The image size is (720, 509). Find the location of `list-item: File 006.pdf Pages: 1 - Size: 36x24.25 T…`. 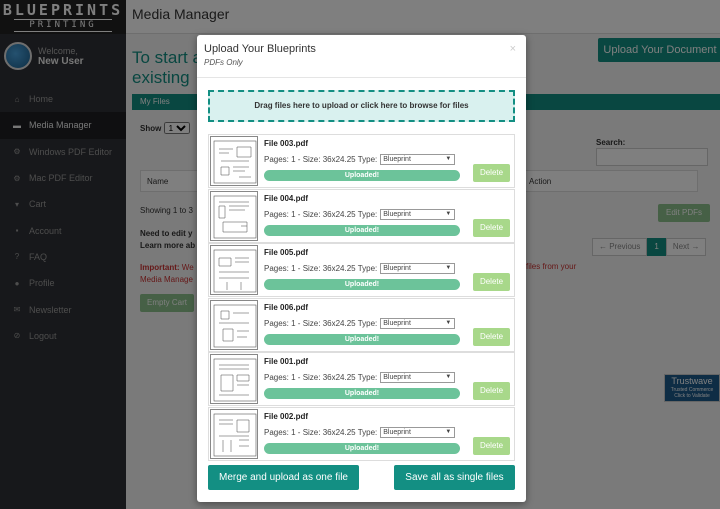

list-item: File 006.pdf Pages: 1 - Size: 36x24.25 T… is located at coordinates (361, 324).